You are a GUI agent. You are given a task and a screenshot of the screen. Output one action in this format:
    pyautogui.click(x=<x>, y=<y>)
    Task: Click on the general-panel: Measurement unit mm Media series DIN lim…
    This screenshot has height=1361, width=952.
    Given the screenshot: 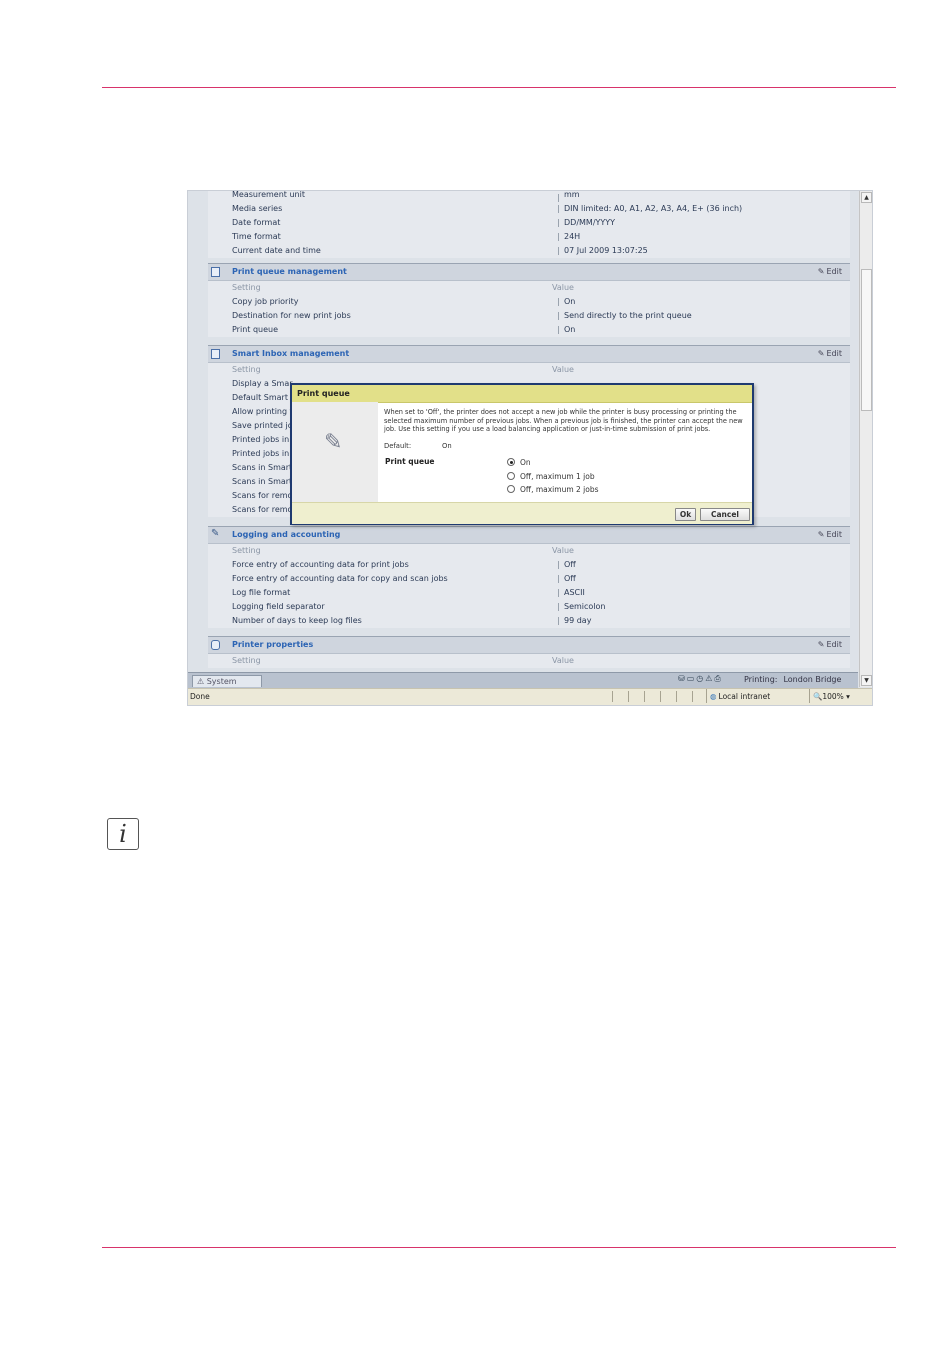 What is the action you would take?
    pyautogui.click(x=529, y=224)
    